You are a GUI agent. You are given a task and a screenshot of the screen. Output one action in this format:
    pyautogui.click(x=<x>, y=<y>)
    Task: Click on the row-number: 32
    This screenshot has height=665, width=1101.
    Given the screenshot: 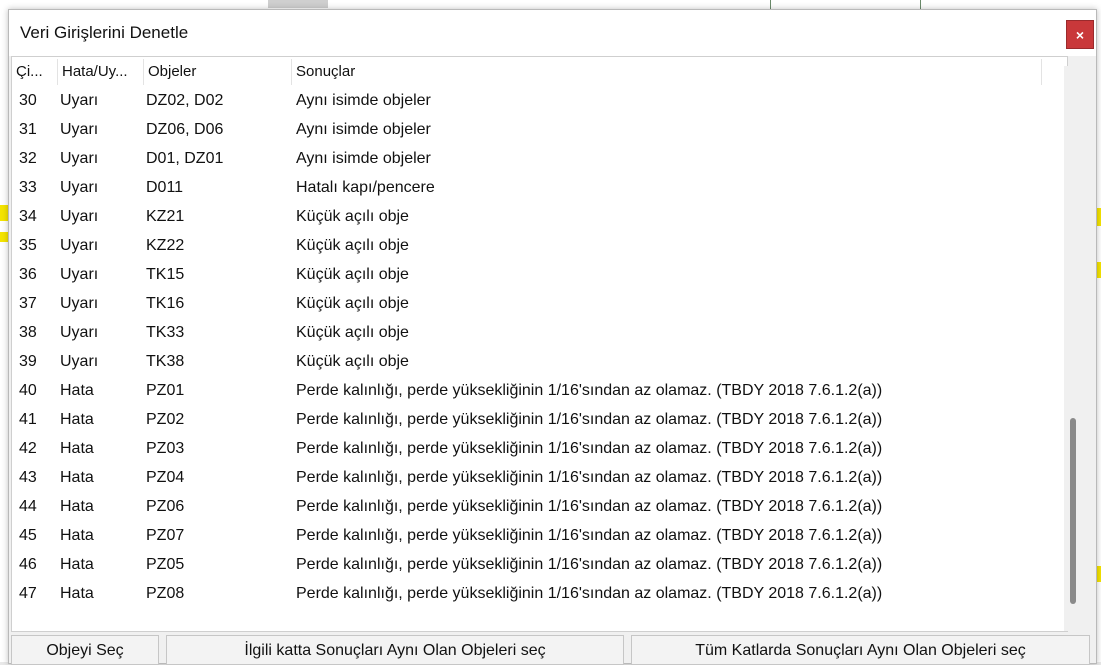 What is the action you would take?
    pyautogui.click(x=28, y=158)
    